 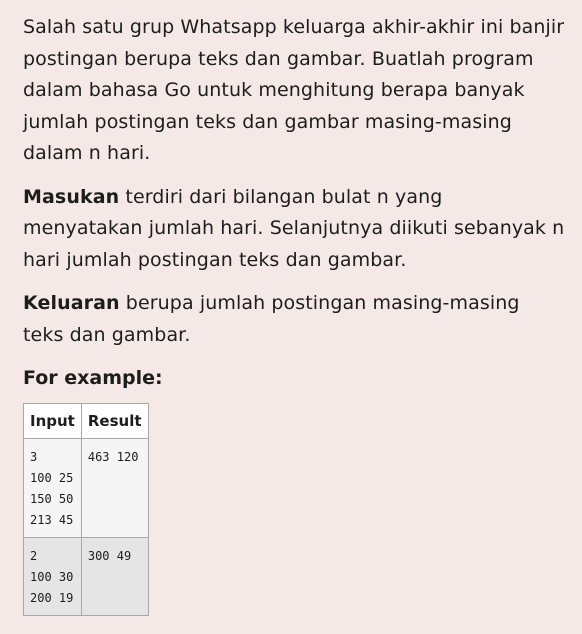 I want to click on table-row: 3 100 25 150 50 213 45 463 120, so click(x=86, y=488).